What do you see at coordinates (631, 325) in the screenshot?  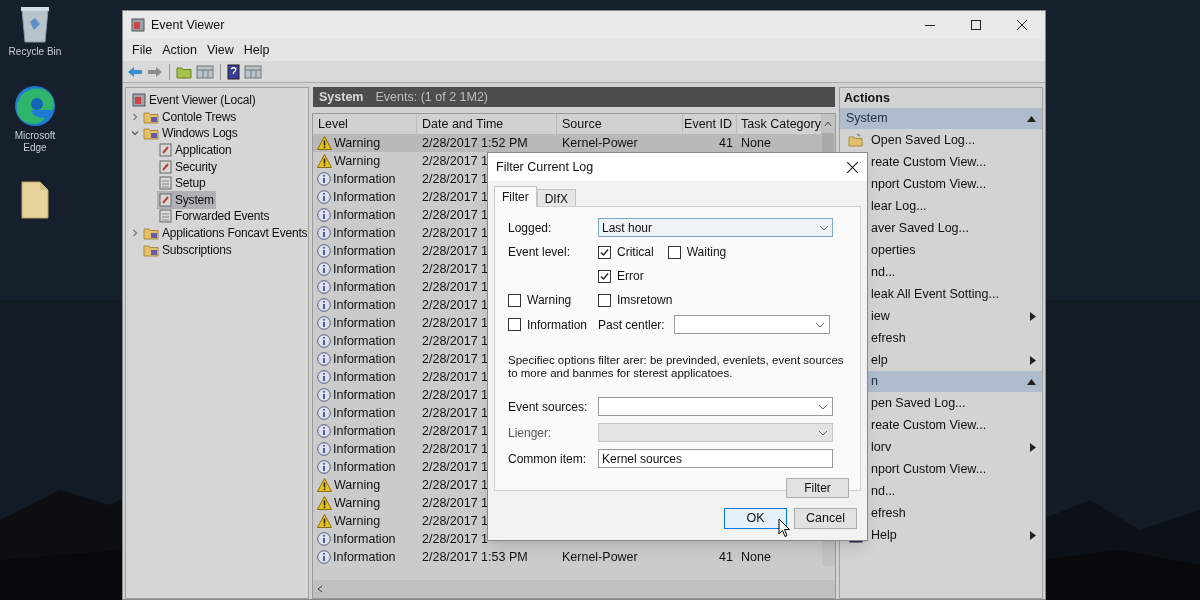 I see `field-label: Past centler:` at bounding box center [631, 325].